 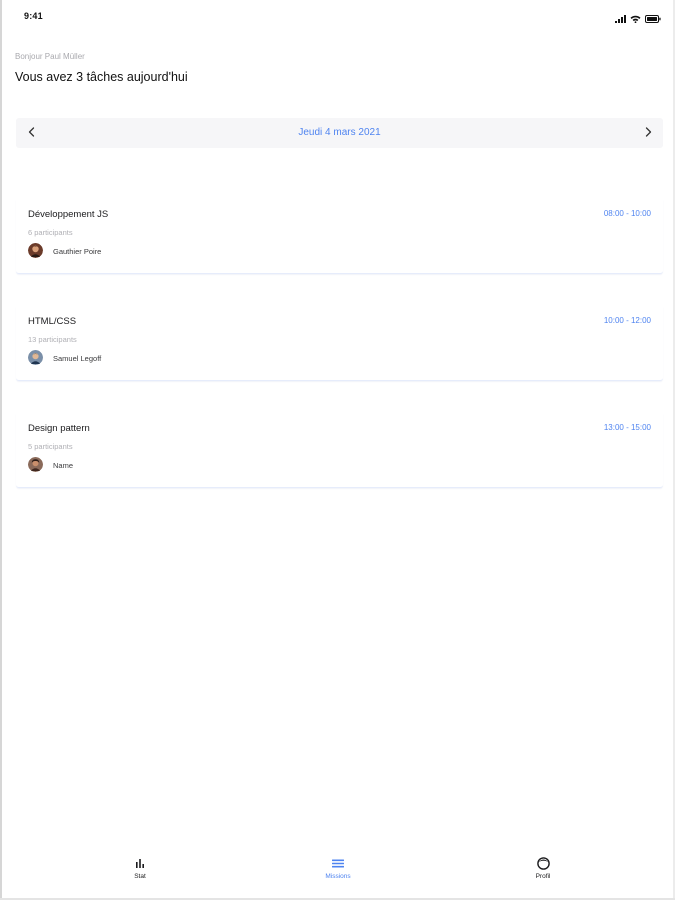 What do you see at coordinates (627, 320) in the screenshot?
I see `mission-time: 10:00 - 12:00` at bounding box center [627, 320].